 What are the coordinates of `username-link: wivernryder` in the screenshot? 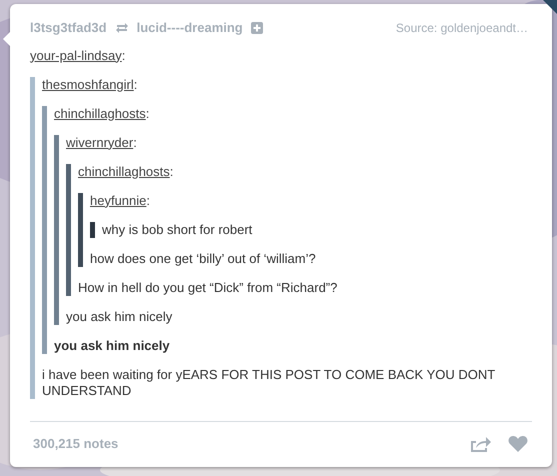 It's located at (100, 142).